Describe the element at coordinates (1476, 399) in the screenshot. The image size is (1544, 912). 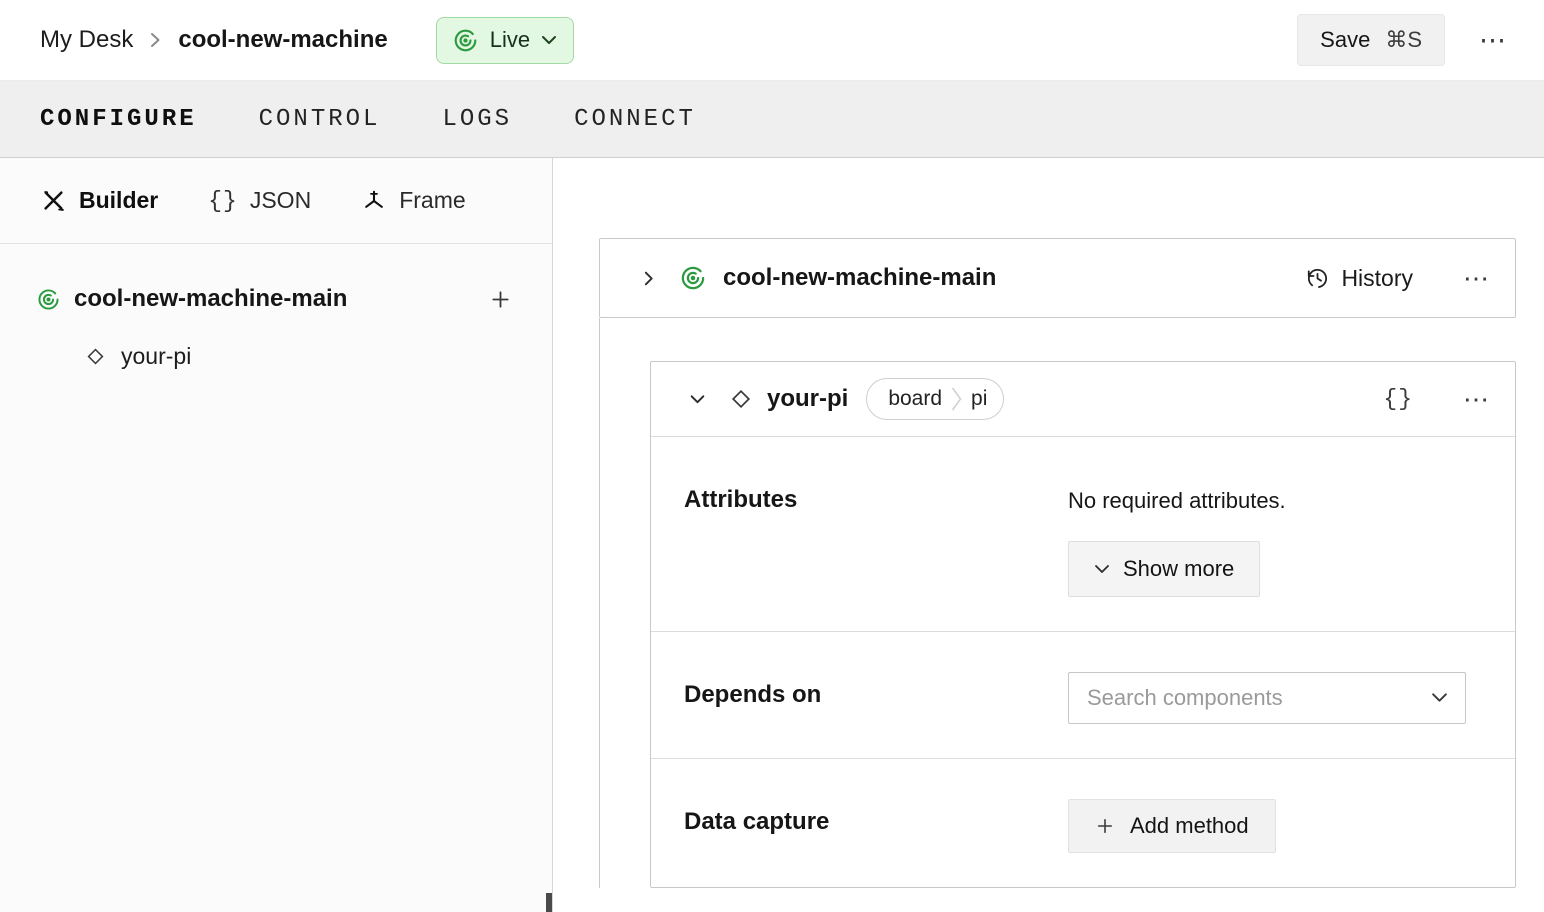
I see `component-card-more-menu-button: ⋯` at that location.